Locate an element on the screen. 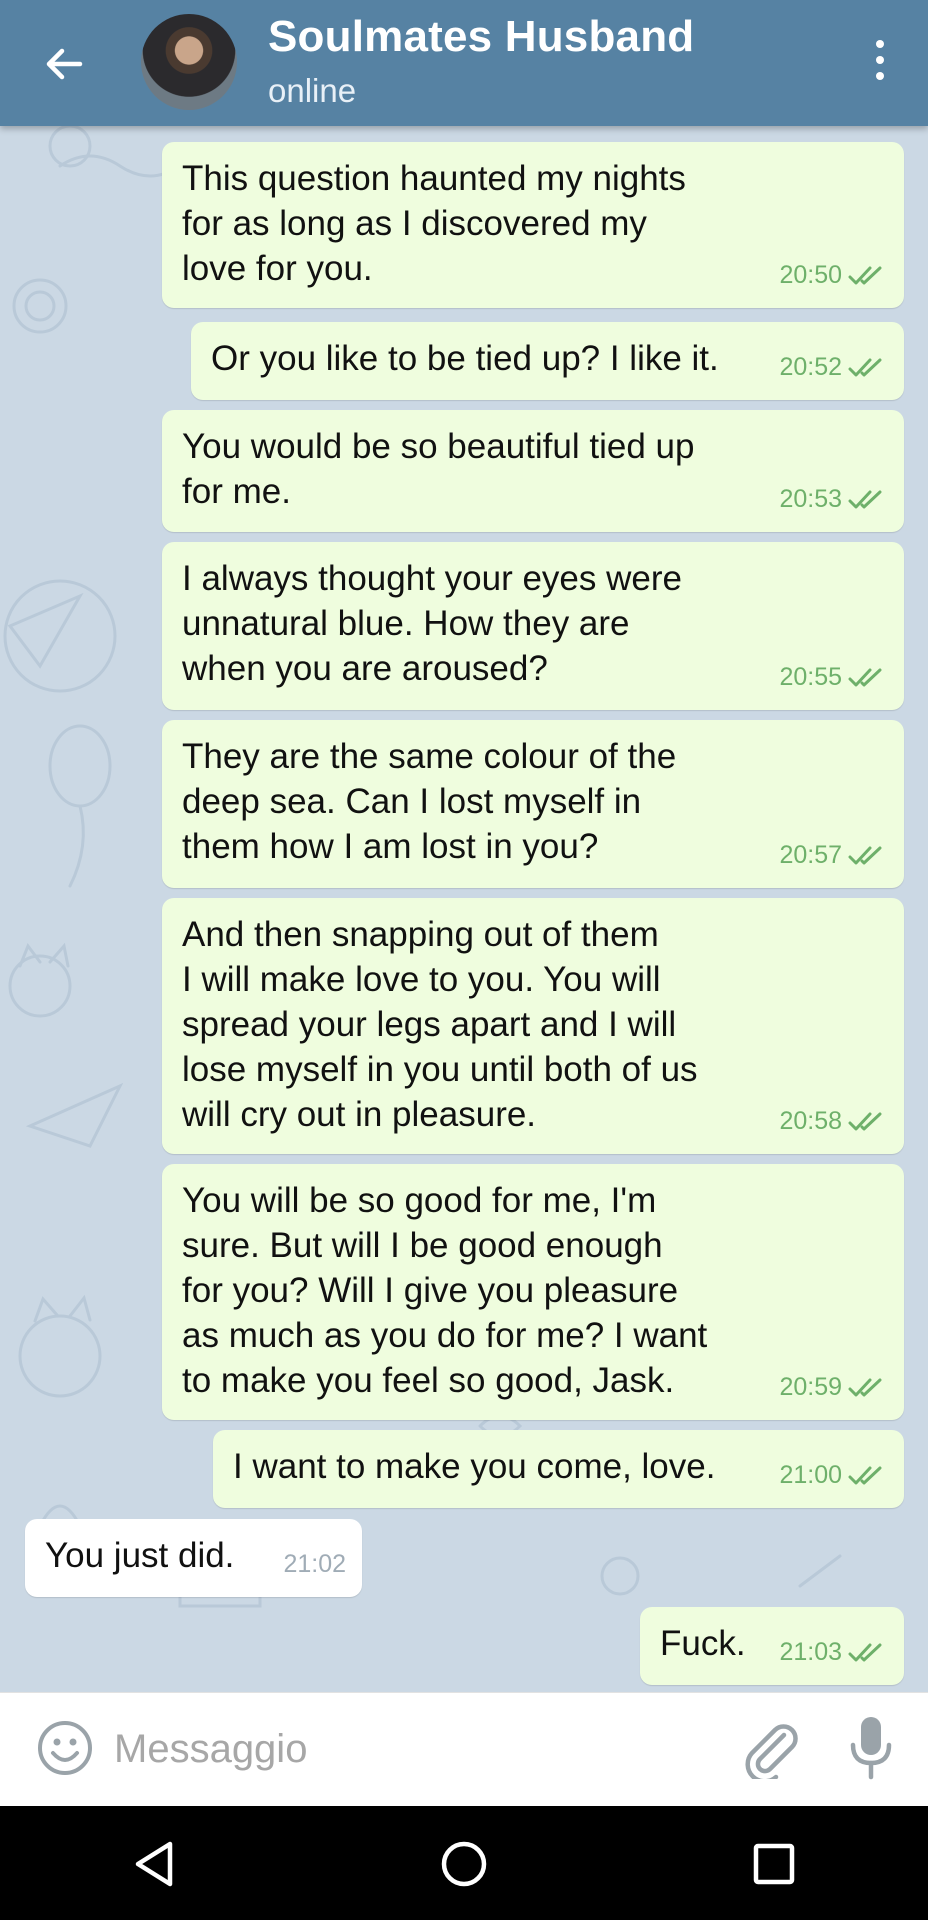  message-meta: 20:55 is located at coordinates (833, 677).